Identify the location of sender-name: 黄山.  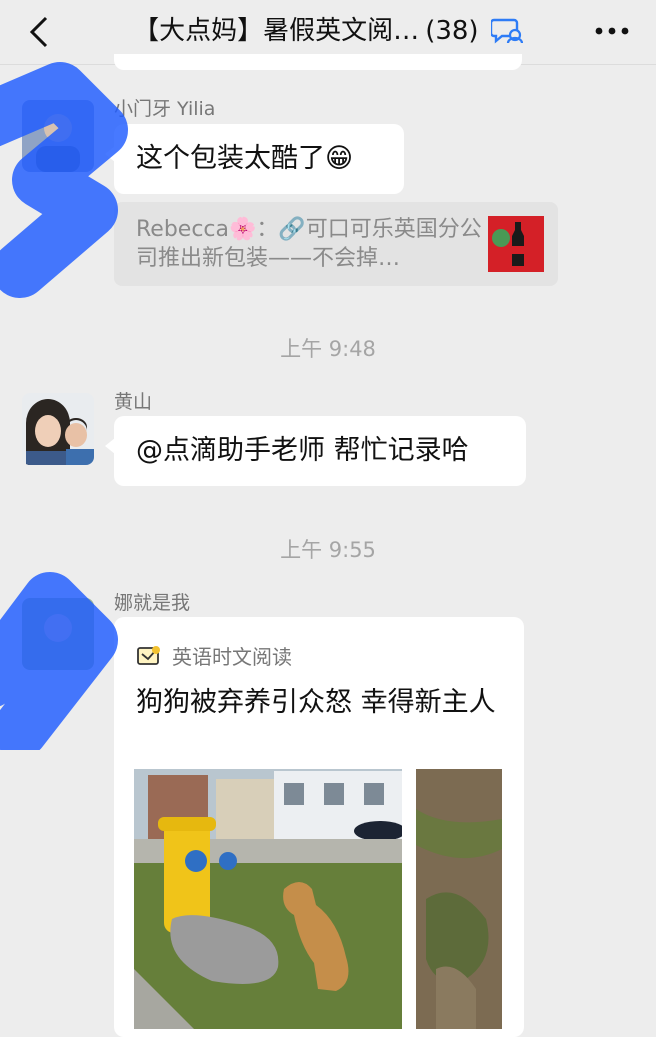
(133, 402).